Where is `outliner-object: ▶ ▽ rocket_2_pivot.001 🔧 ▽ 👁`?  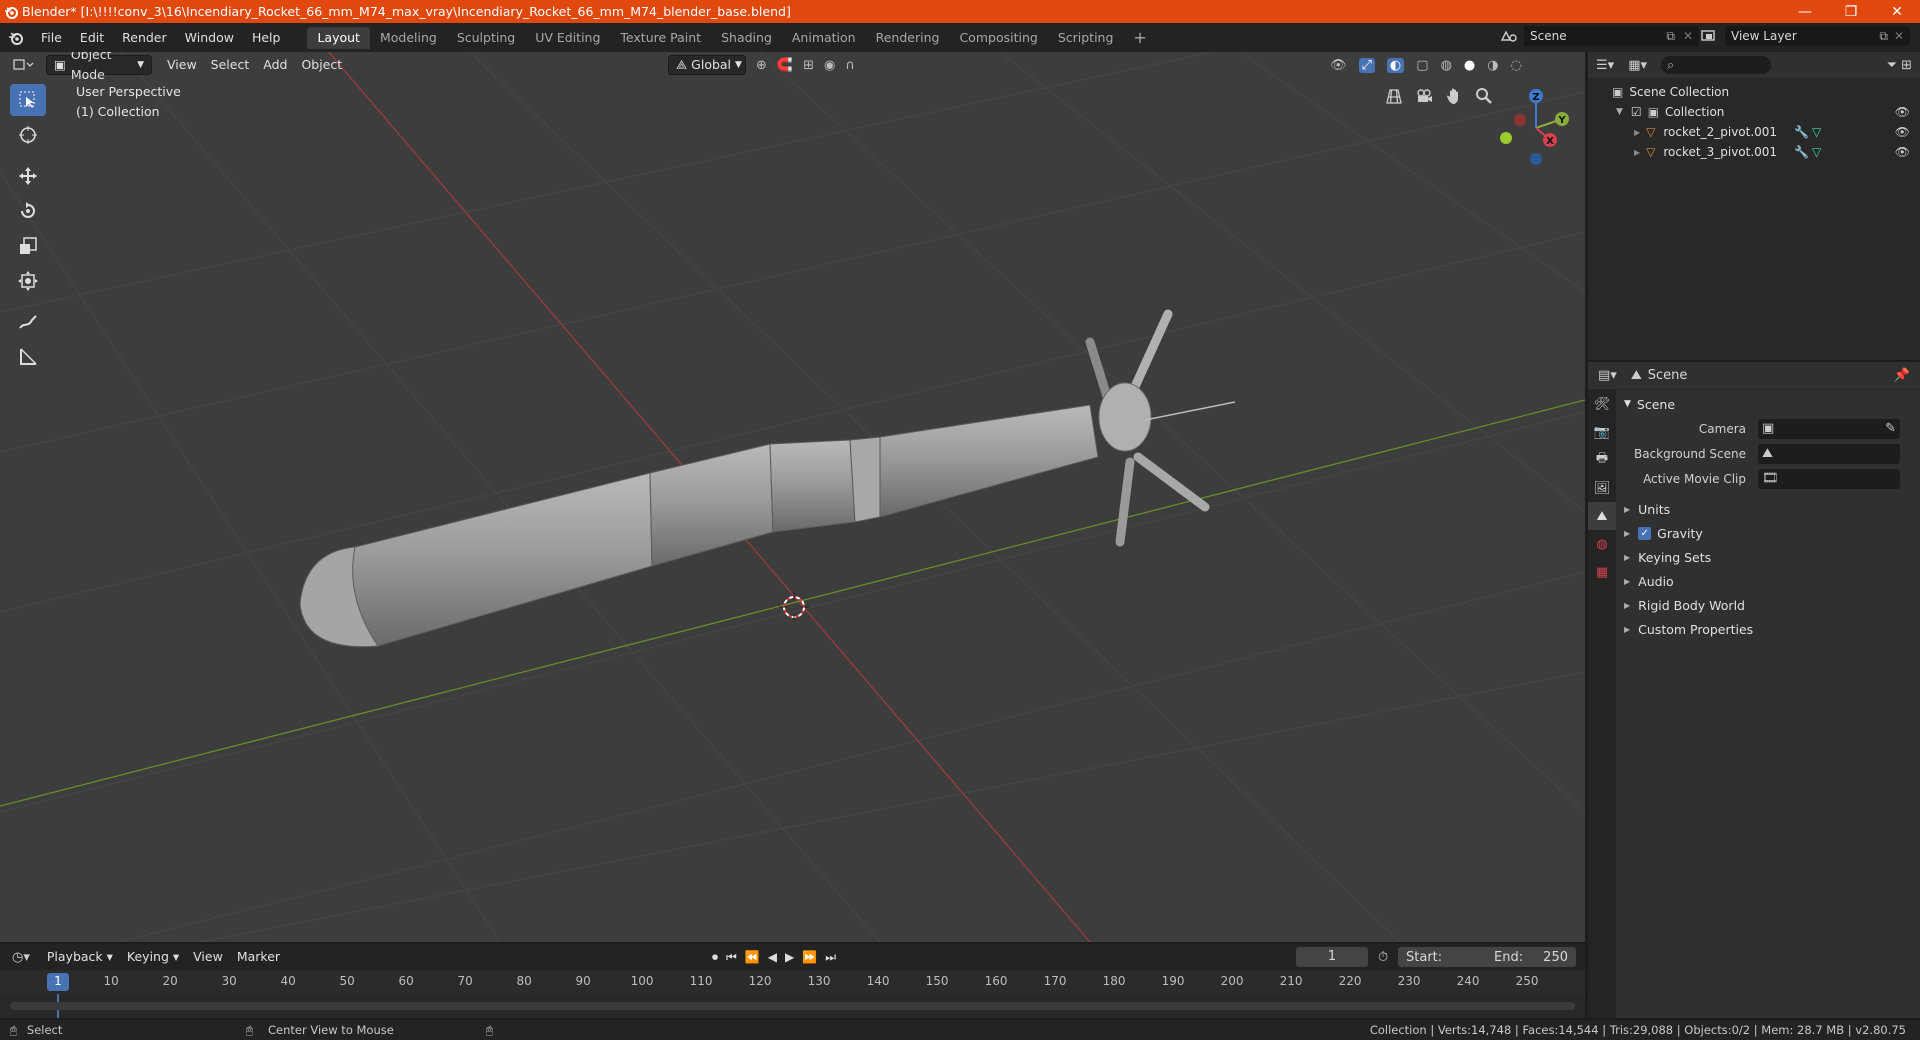 outliner-object: ▶ ▽ rocket_2_pivot.001 🔧 ▽ 👁 is located at coordinates (1754, 132).